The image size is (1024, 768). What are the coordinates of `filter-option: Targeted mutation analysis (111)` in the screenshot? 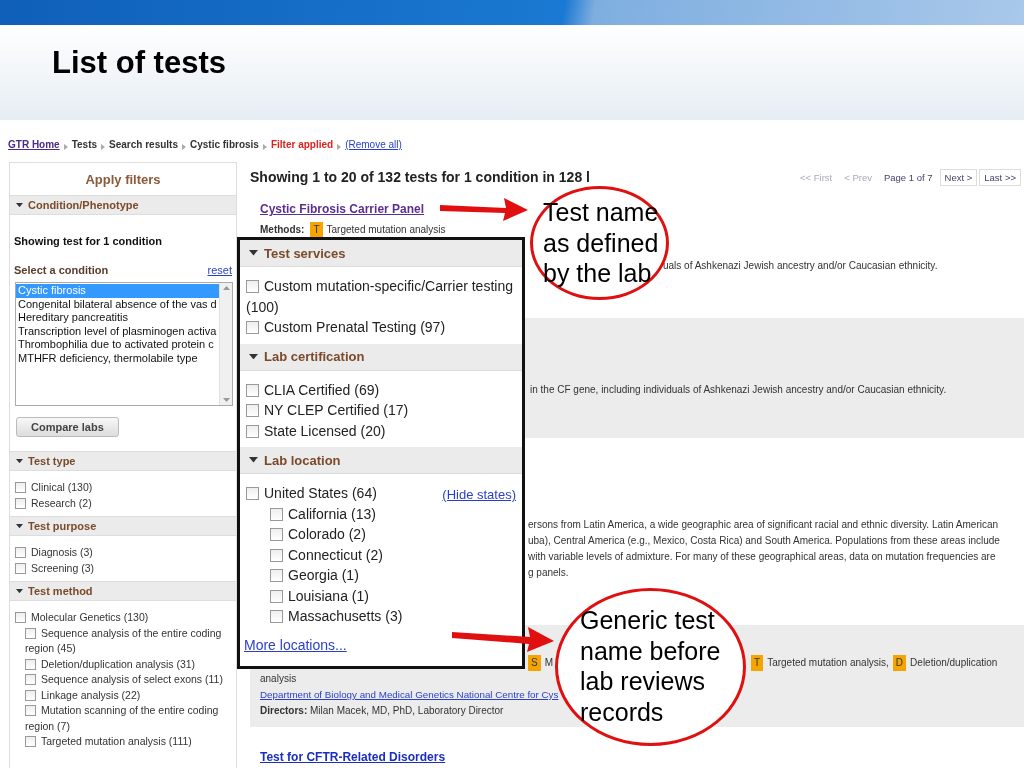 It's located at (108, 742).